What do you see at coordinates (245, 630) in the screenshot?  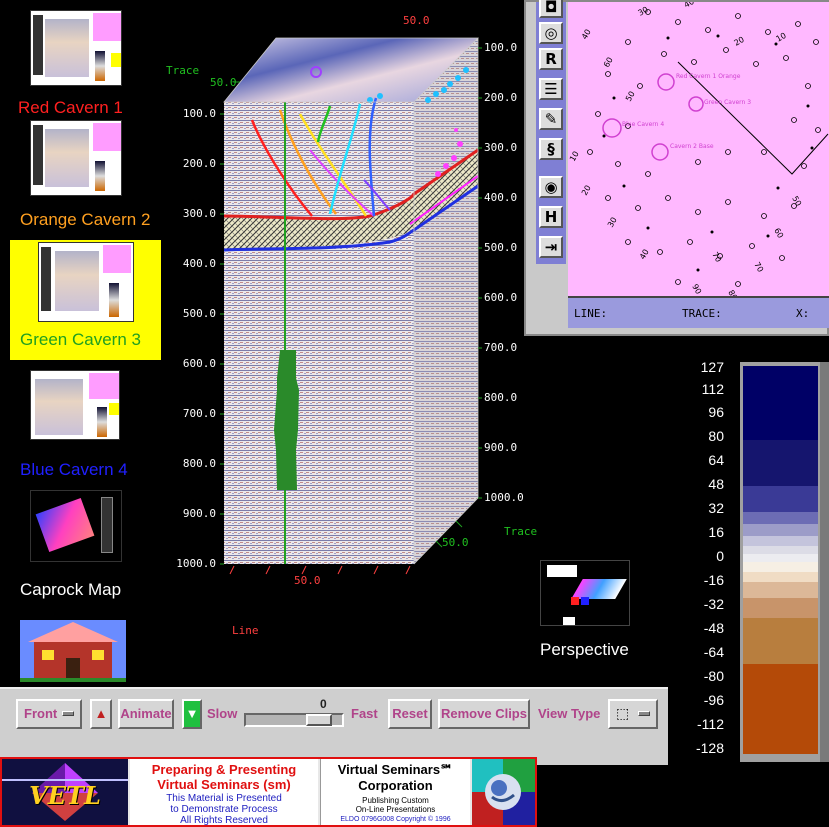 I see `line-axis-label: Line` at bounding box center [245, 630].